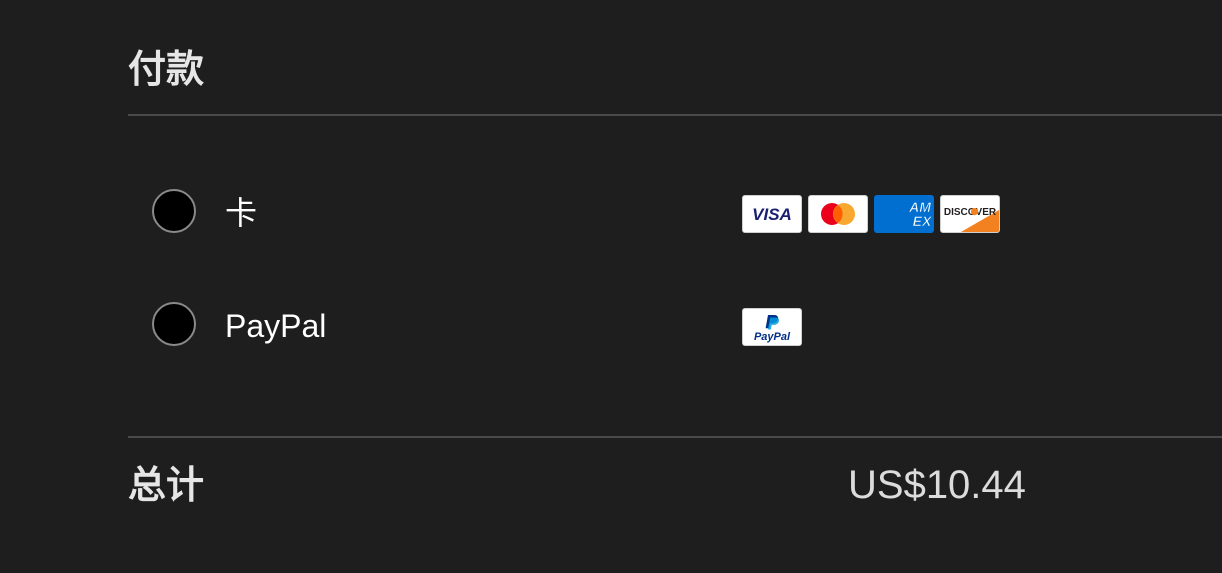 Image resolution: width=1222 pixels, height=573 pixels. Describe the element at coordinates (904, 214) in the screenshot. I see `amex-logo: AM EX` at that location.